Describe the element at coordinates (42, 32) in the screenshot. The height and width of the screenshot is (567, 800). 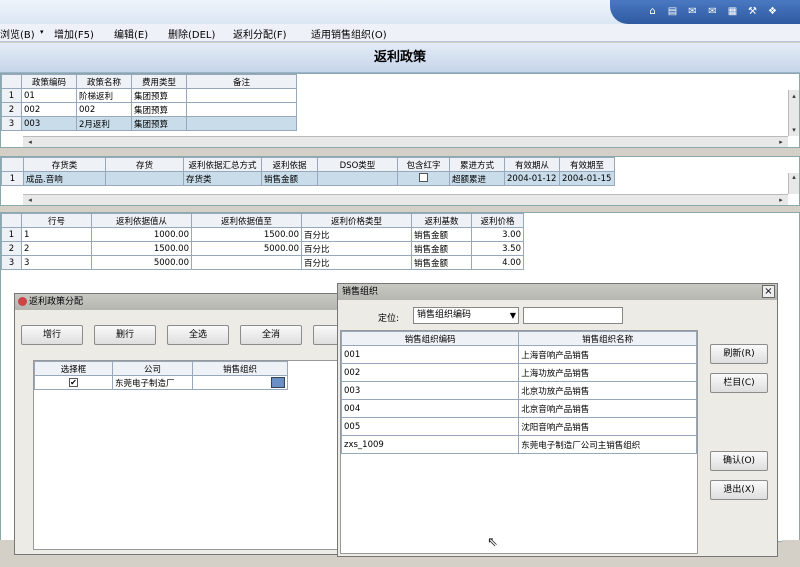
I see `chevron-down-icon: ▾` at that location.